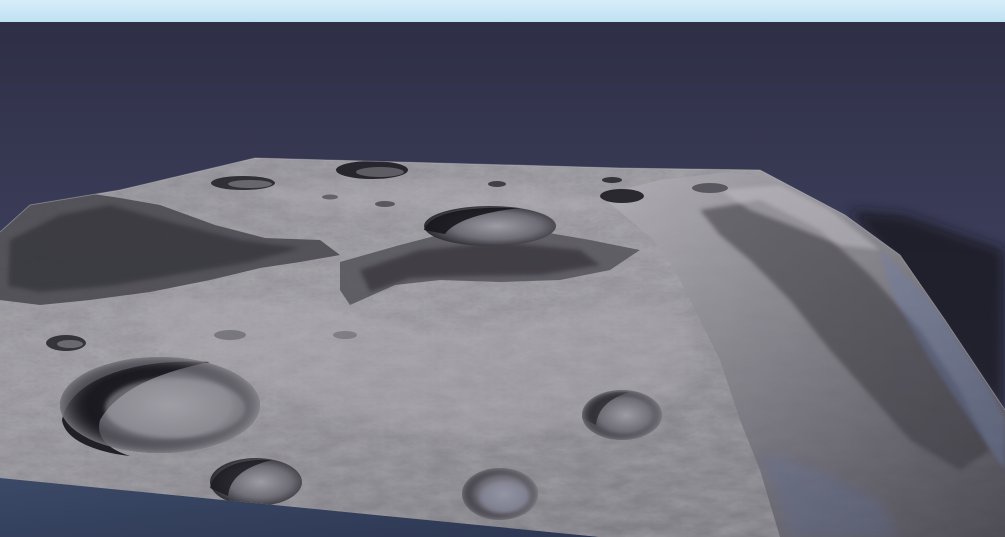 The width and height of the screenshot is (1005, 537). What do you see at coordinates (372, 170) in the screenshot?
I see `crater-top-middle` at bounding box center [372, 170].